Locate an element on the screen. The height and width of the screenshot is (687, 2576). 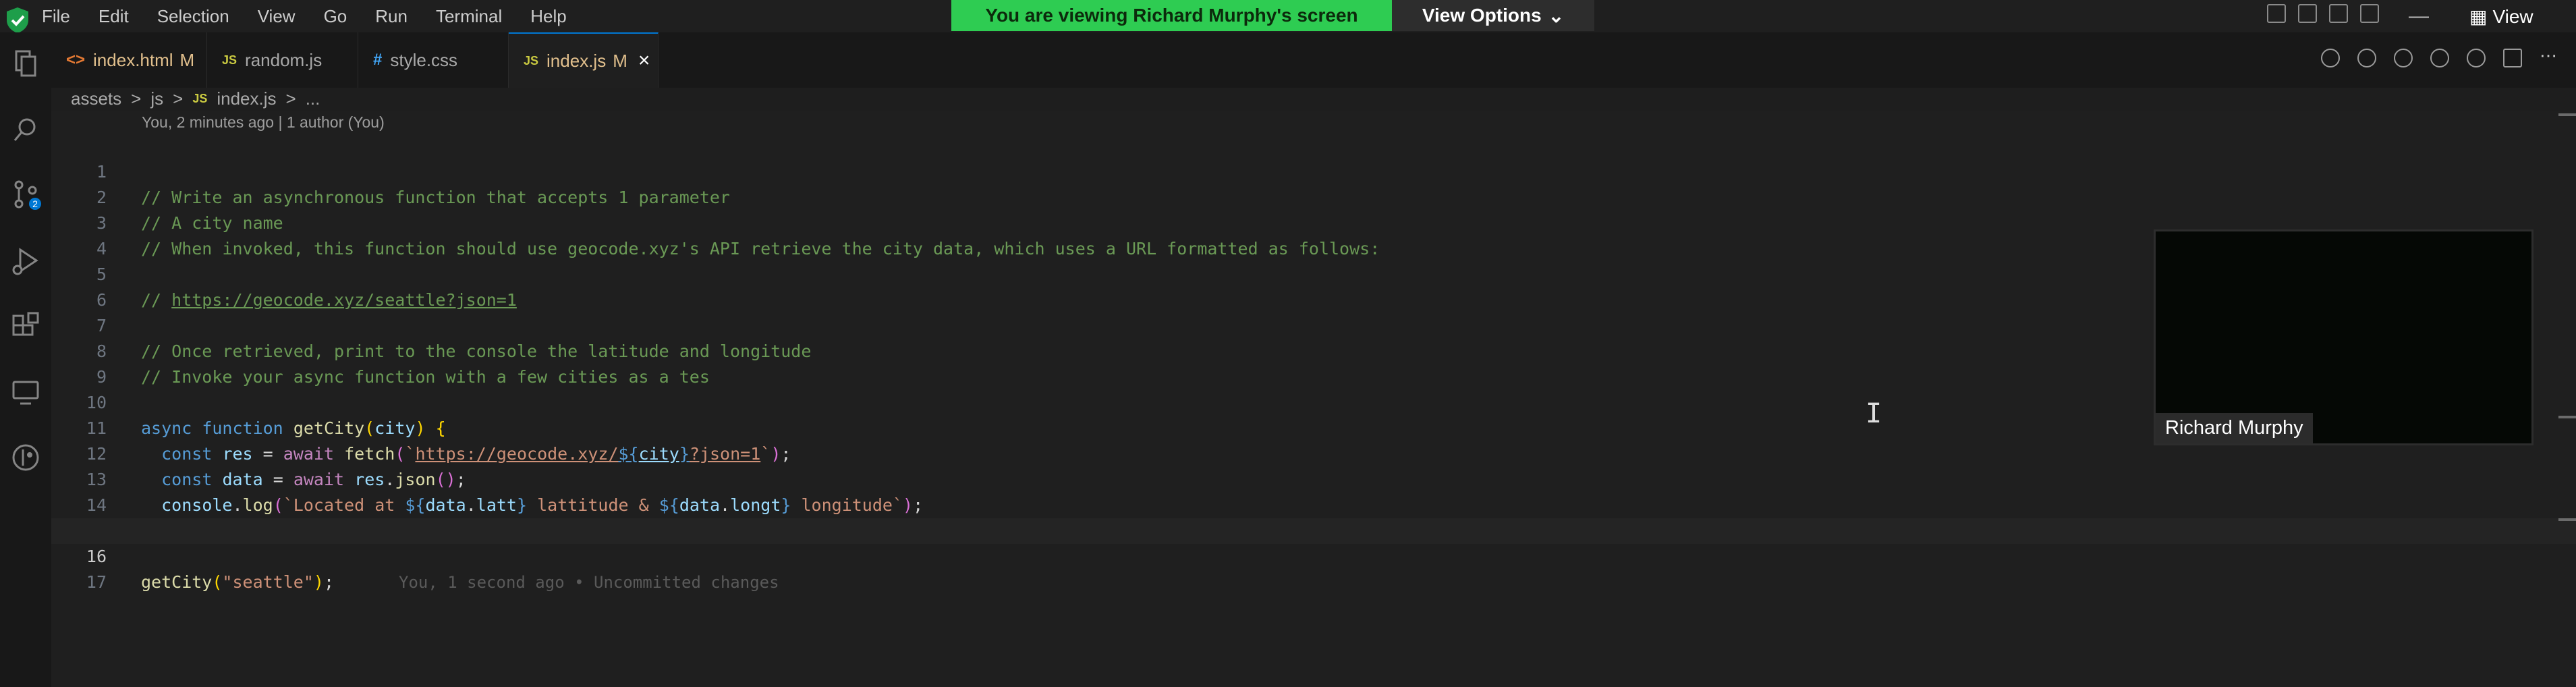
toggle-secondary-sidebar-icon is located at coordinates (2338, 13).